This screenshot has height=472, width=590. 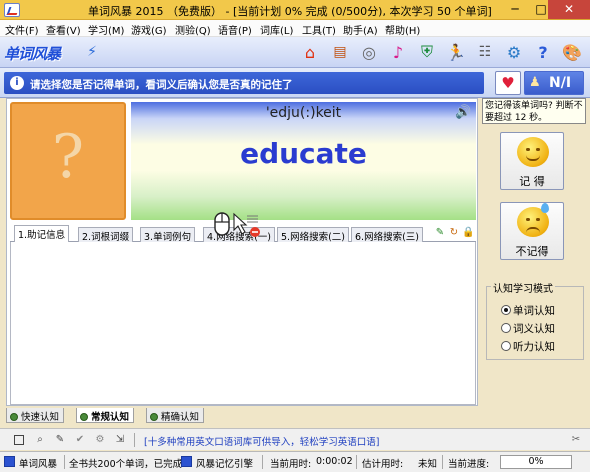 I want to click on status-summary: 全书共200个单词，已完成, so click(x=126, y=464).